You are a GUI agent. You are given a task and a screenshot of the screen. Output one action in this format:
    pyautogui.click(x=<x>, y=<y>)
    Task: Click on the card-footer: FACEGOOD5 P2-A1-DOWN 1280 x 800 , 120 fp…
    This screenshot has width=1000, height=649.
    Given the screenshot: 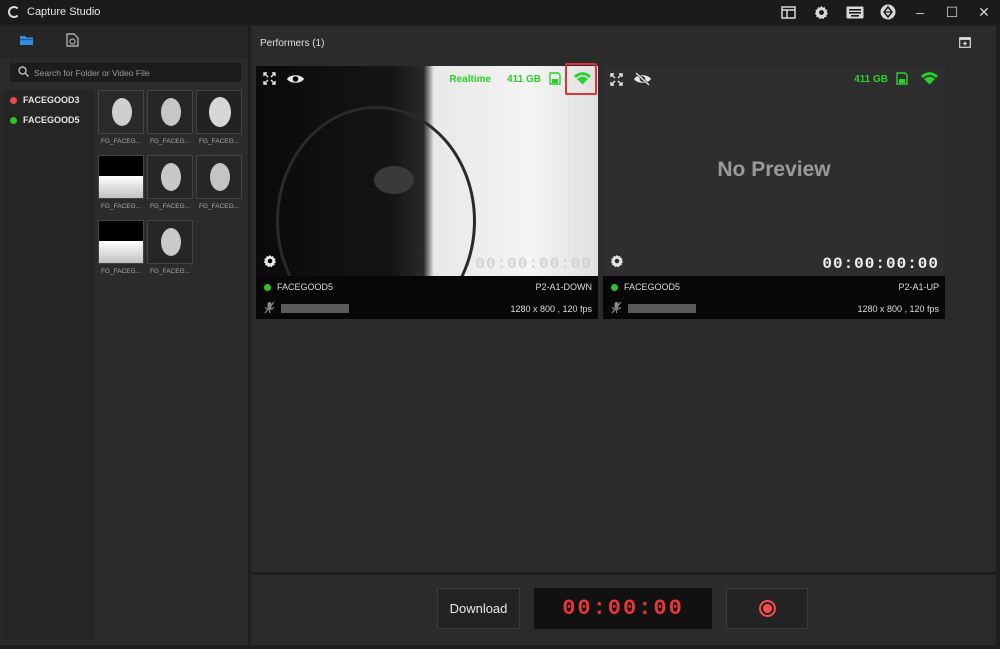 What is the action you would take?
    pyautogui.click(x=427, y=297)
    